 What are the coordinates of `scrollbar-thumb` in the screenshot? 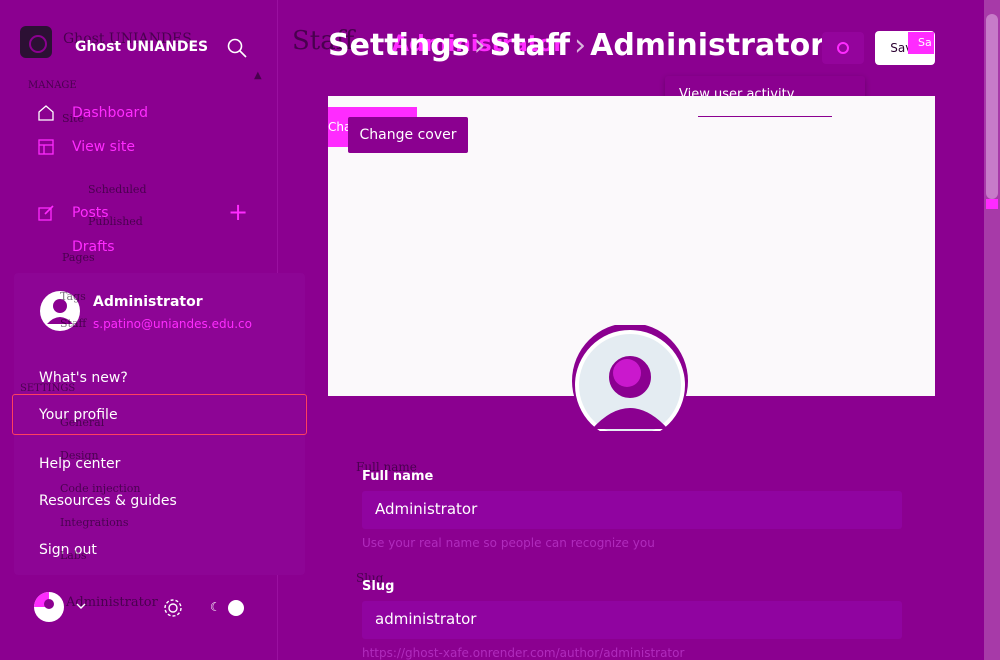 It's located at (992, 106).